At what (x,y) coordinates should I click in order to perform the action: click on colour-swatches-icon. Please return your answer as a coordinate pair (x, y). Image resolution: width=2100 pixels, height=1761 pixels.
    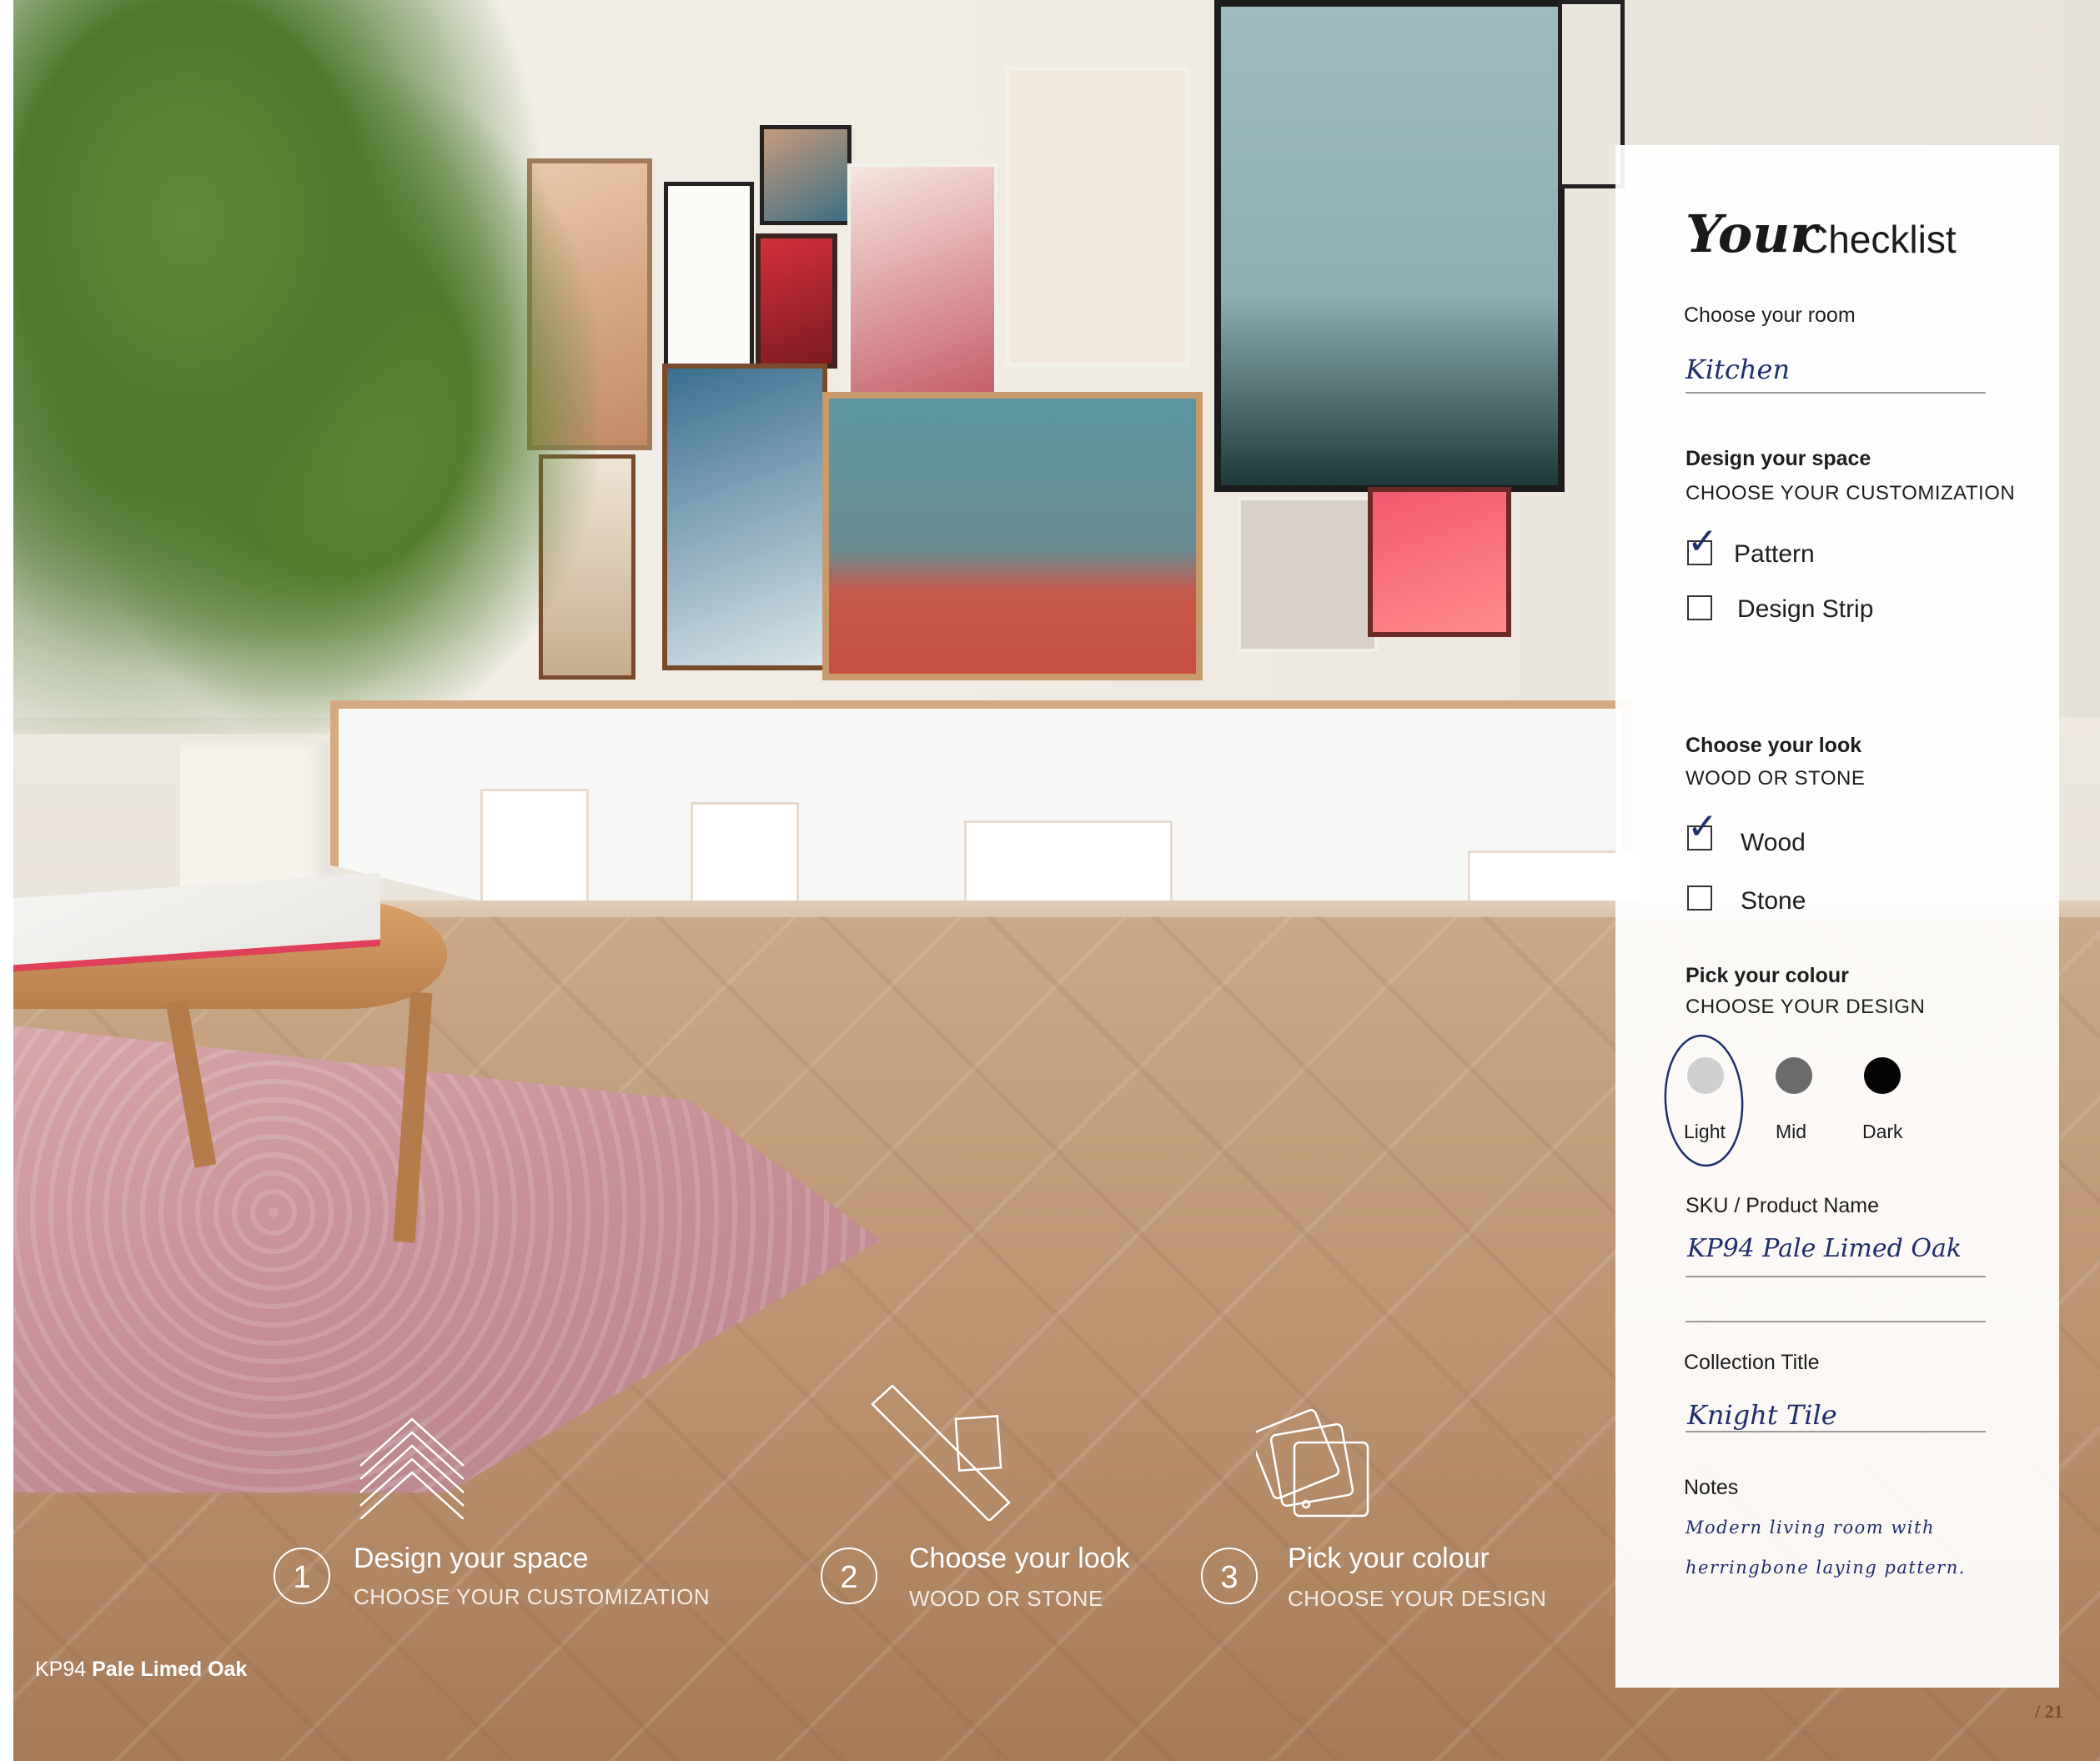
    Looking at the image, I should click on (1313, 1463).